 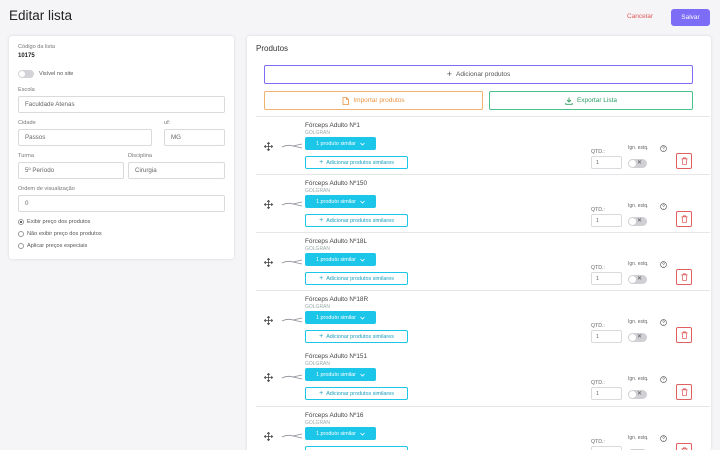 What do you see at coordinates (26, 74) in the screenshot?
I see `visible-toggle` at bounding box center [26, 74].